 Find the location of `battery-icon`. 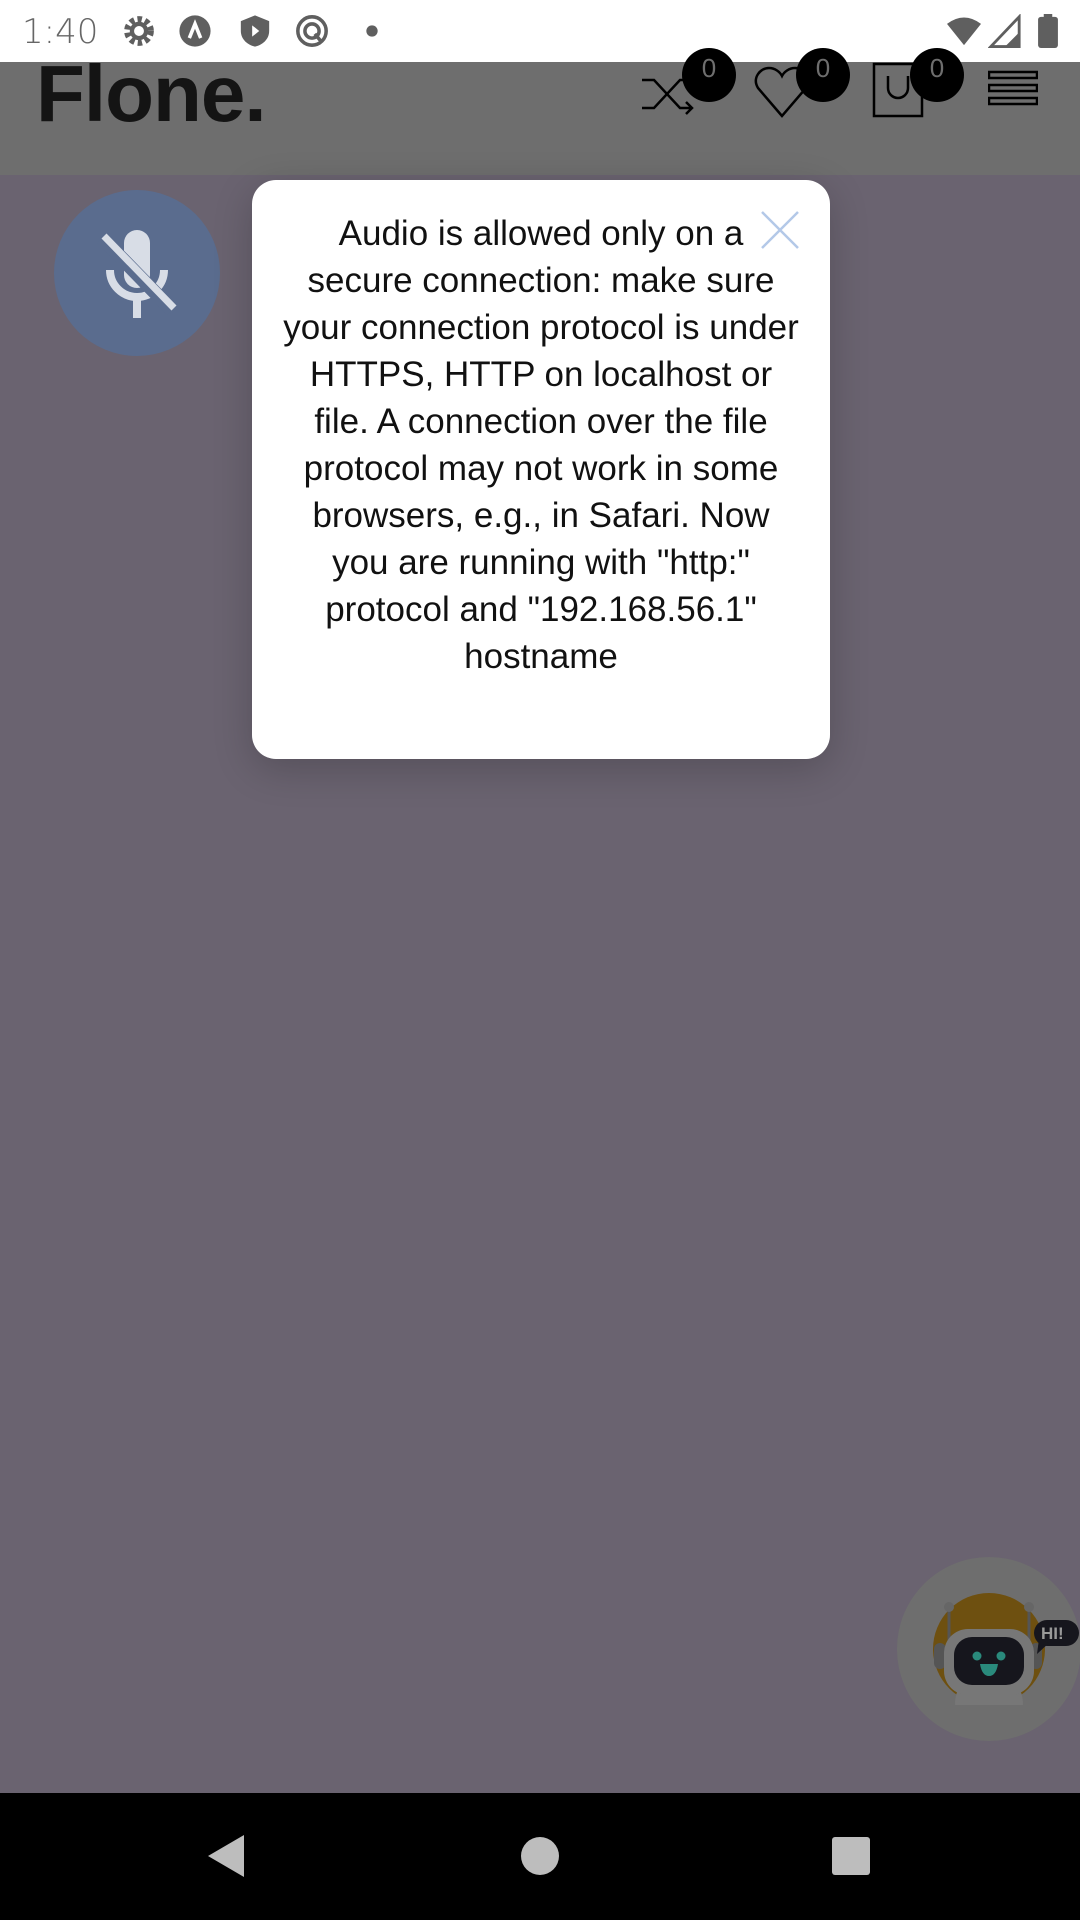

battery-icon is located at coordinates (1048, 31).